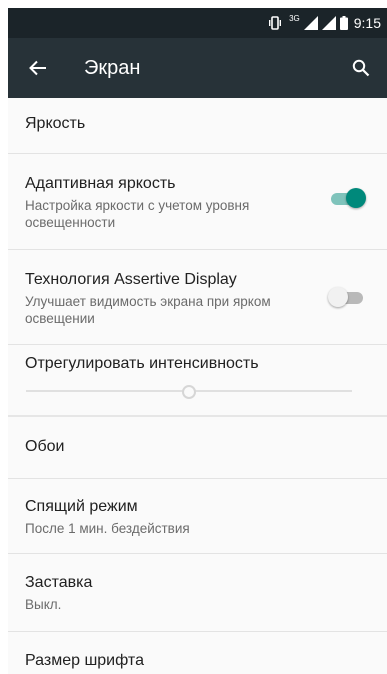 The height and width of the screenshot is (674, 387). Describe the element at coordinates (197, 23) in the screenshot. I see `status-bar: 3G 9:15` at that location.